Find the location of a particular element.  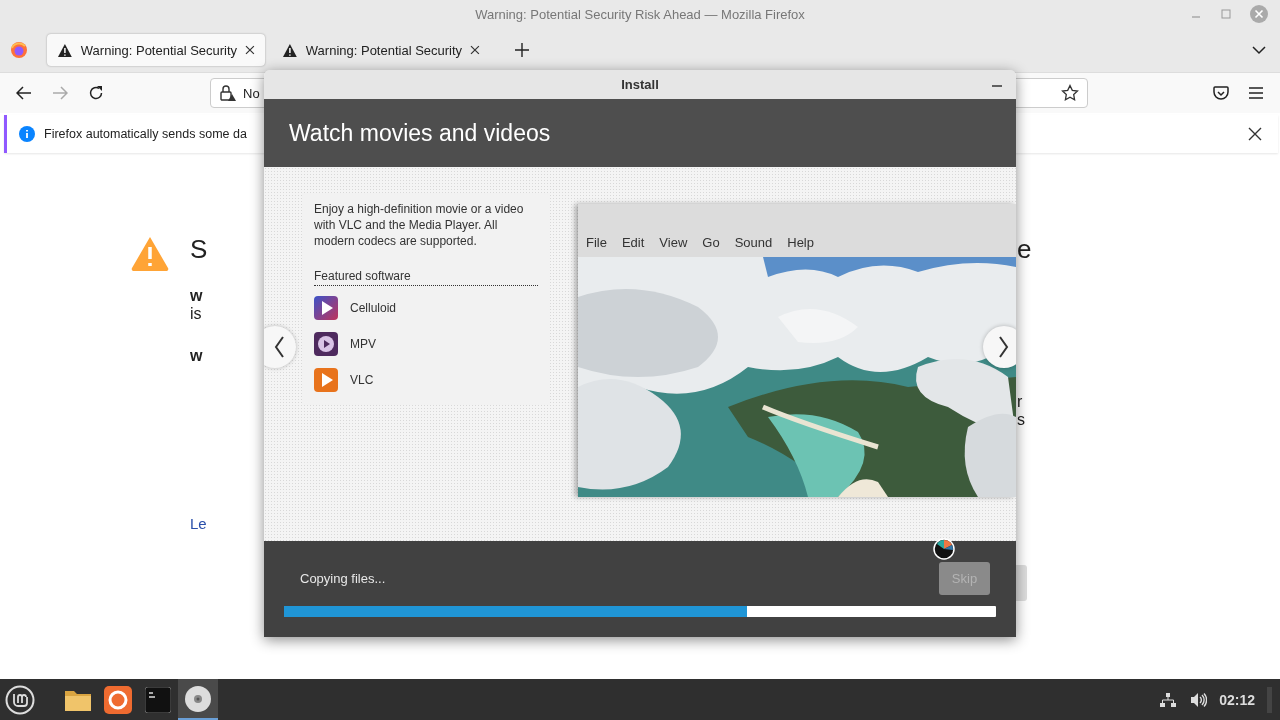

page-text: is is located at coordinates (196, 314).